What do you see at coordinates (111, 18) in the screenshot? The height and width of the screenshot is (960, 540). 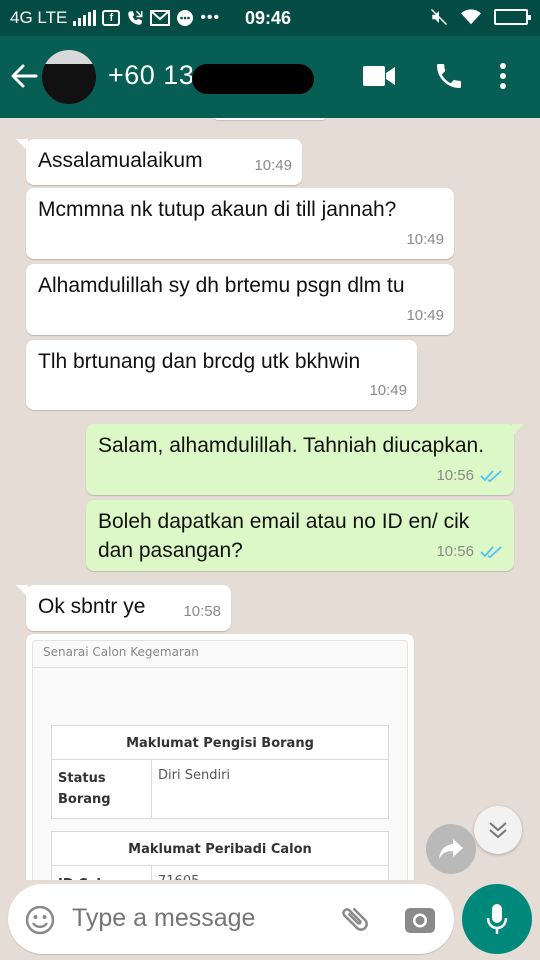 I see `facebook-icon: f` at bounding box center [111, 18].